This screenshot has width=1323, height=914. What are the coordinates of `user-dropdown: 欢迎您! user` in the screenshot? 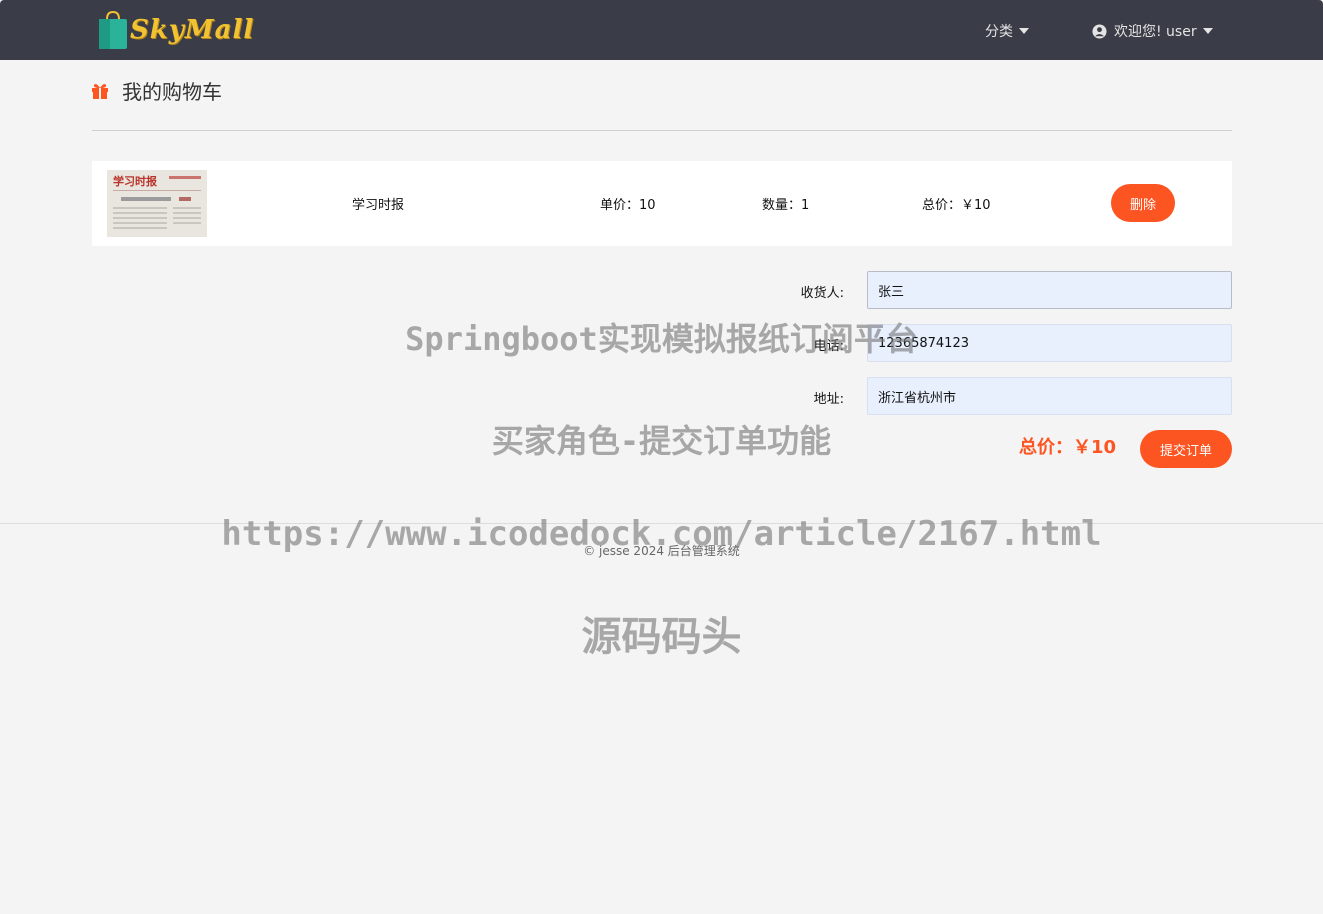 It's located at (1152, 31).